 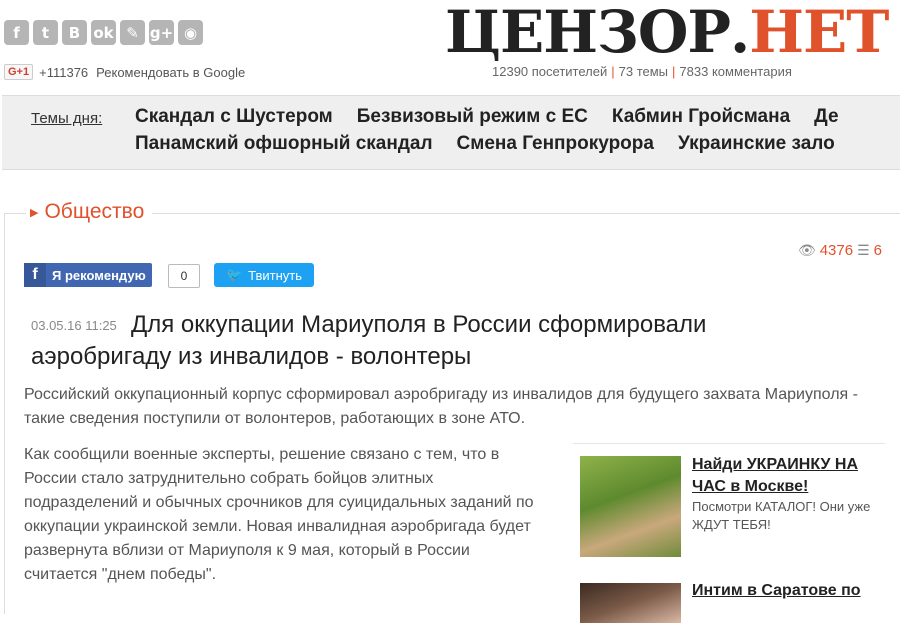 I want to click on topic-link: Панамский офшорный скандал, so click(x=284, y=144).